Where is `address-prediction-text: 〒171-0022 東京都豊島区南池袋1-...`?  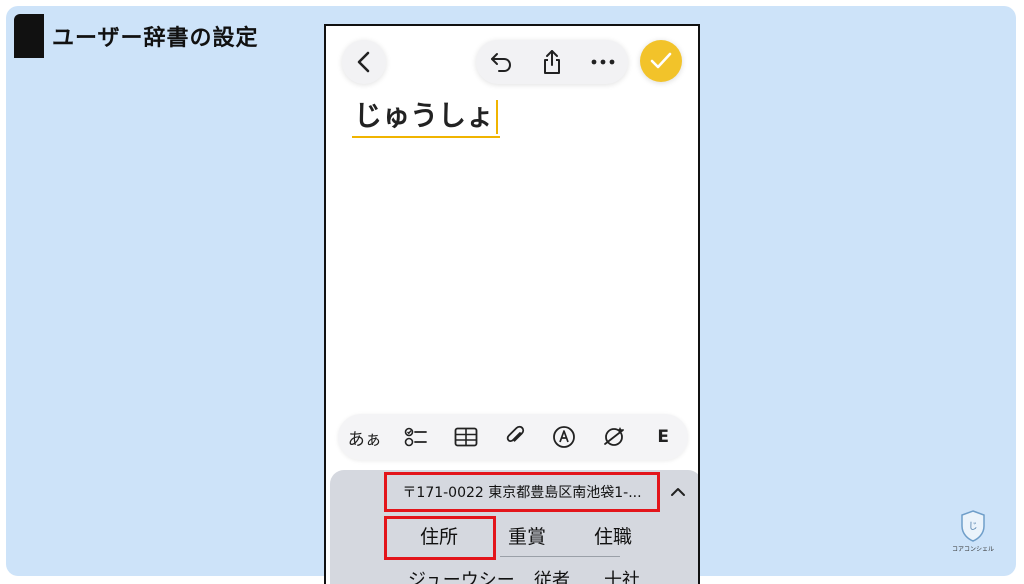
address-prediction-text: 〒171-0022 東京都豊島区南池袋1-... is located at coordinates (522, 493).